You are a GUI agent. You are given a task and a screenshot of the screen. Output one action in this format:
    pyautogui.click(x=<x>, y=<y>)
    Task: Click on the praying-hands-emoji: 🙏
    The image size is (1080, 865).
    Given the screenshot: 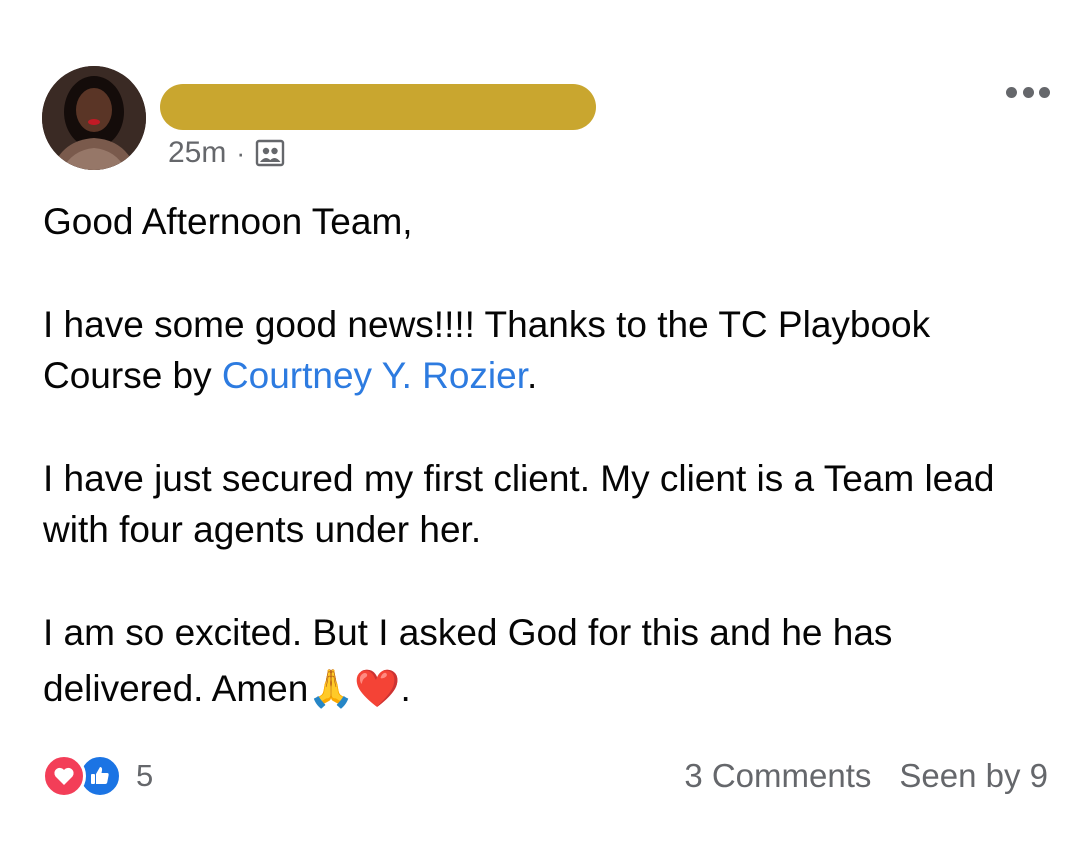 What is the action you would take?
    pyautogui.click(x=331, y=688)
    